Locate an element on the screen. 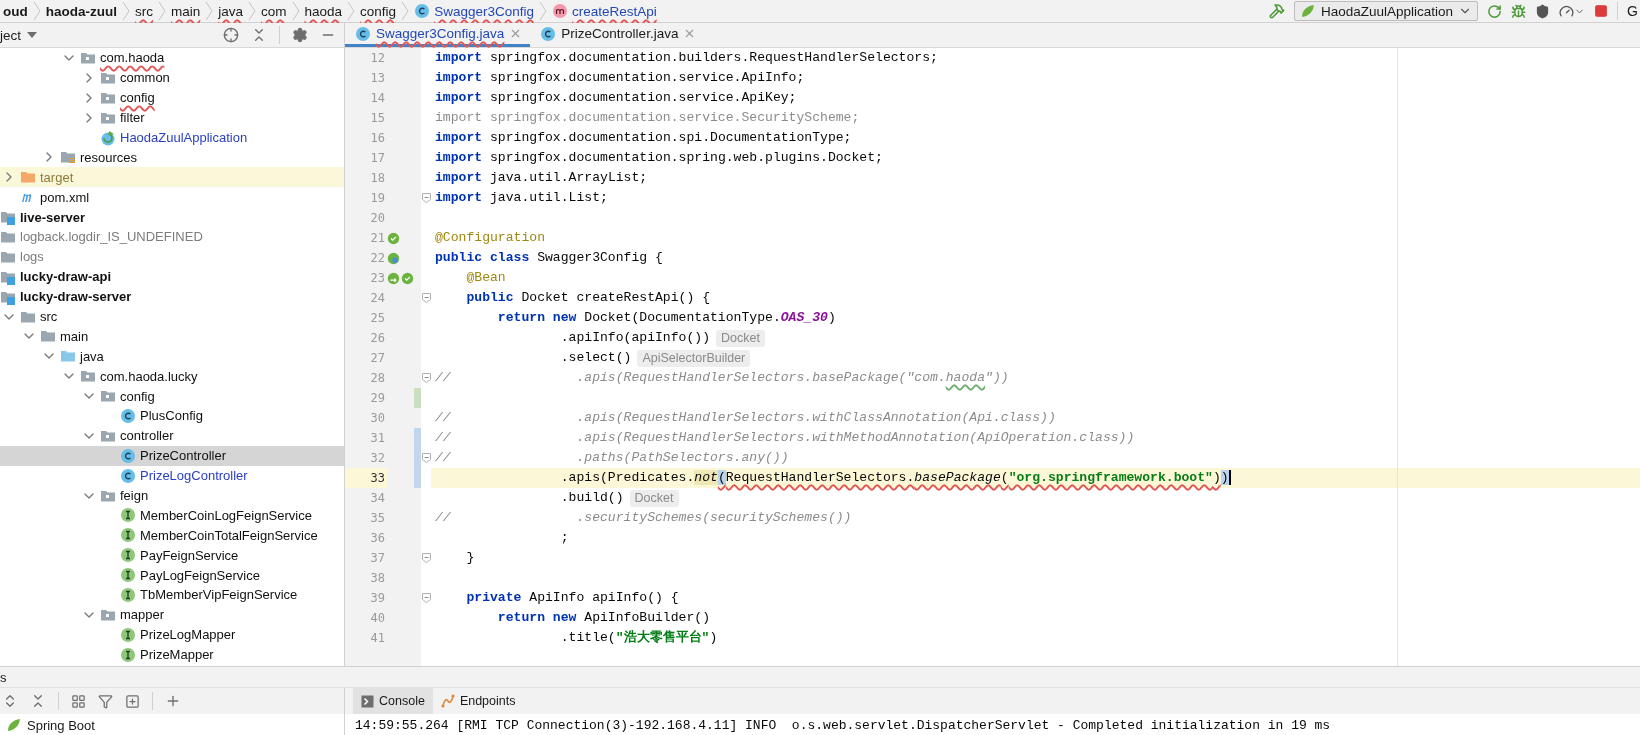  tree-item: PrizeLogMapper is located at coordinates (172, 634).